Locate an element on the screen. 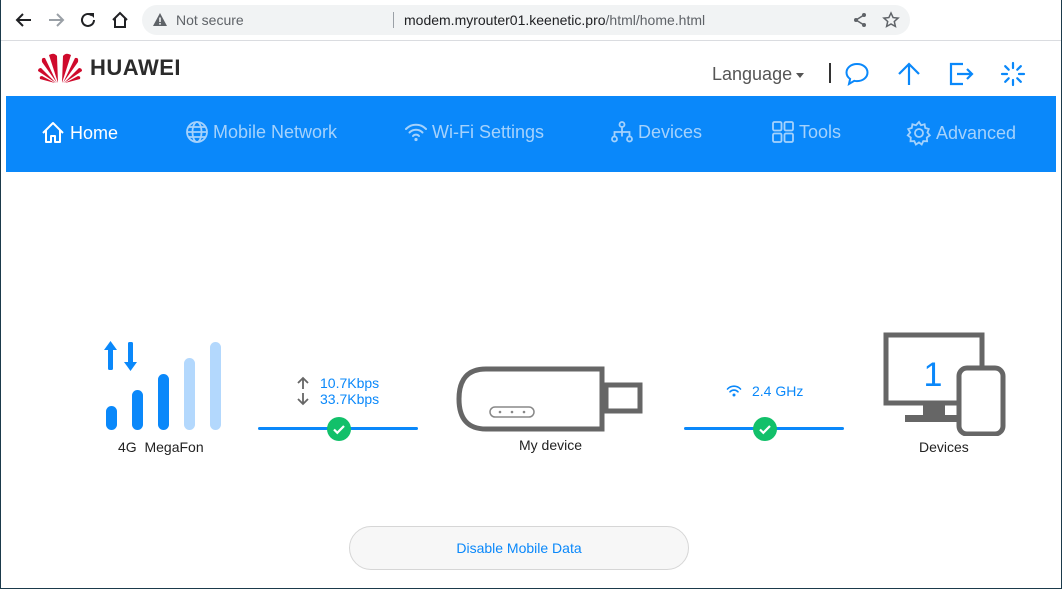 This screenshot has width=1062, height=589. language-label: Language is located at coordinates (752, 74).